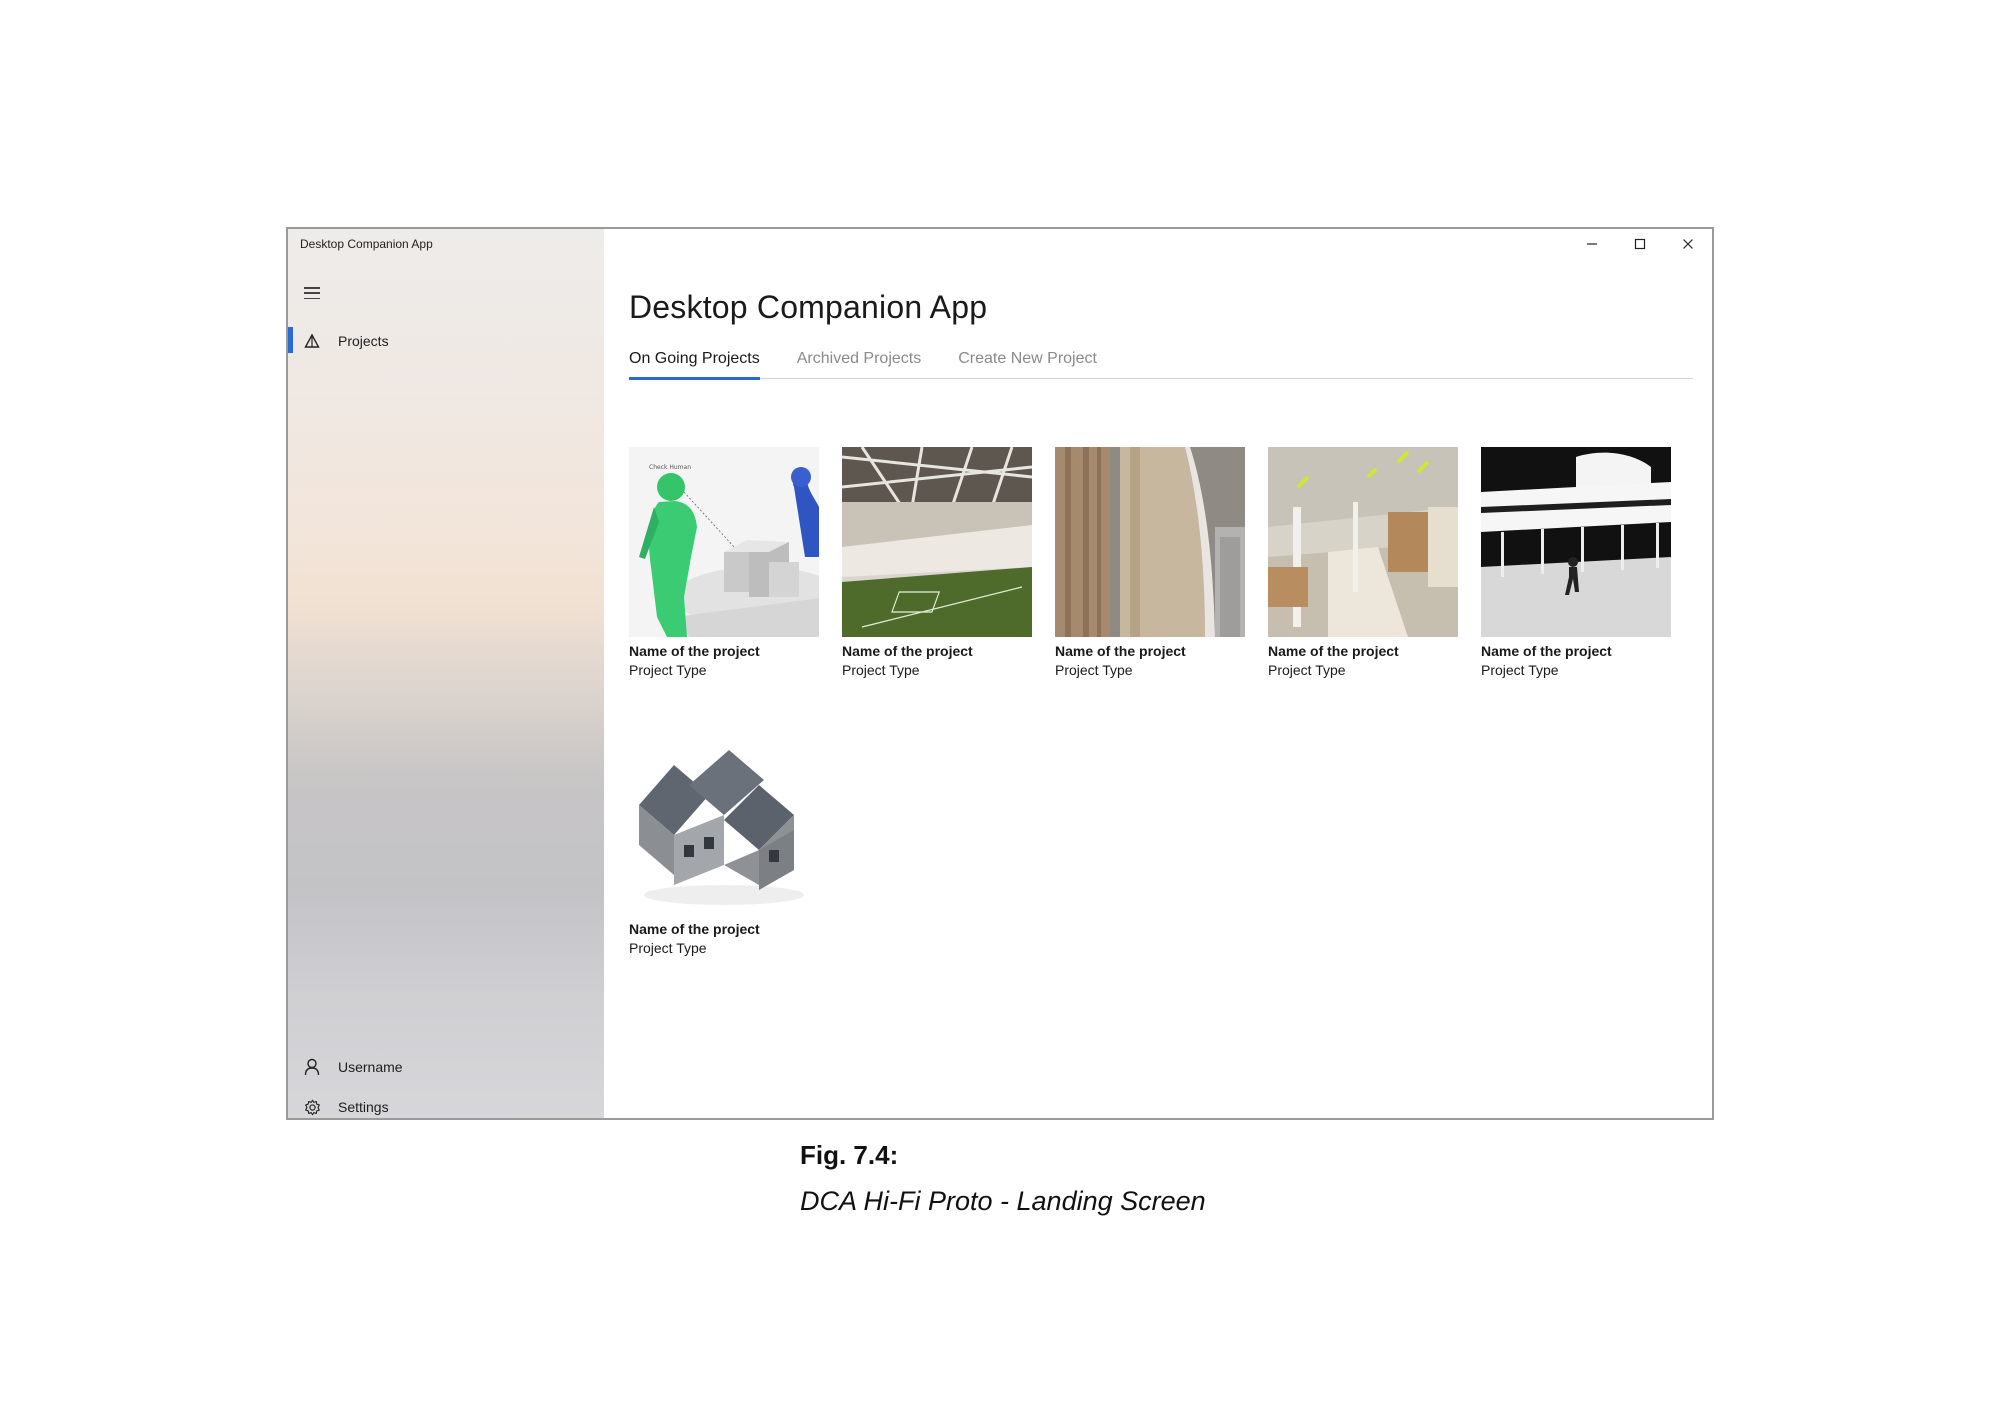 The image size is (2000, 1414). What do you see at coordinates (1150, 542) in the screenshot?
I see `project-thumbnail-towers` at bounding box center [1150, 542].